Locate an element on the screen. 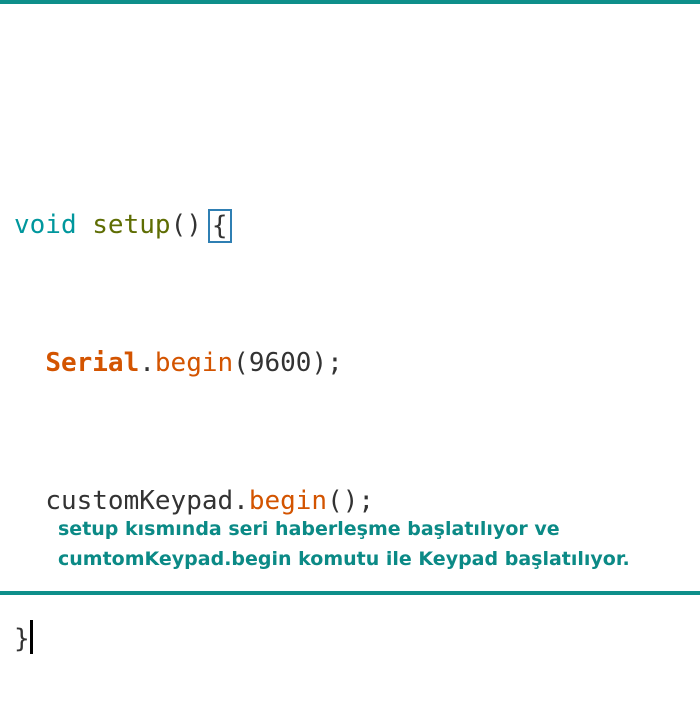 The width and height of the screenshot is (700, 708). keyword-void: void is located at coordinates (45, 225).